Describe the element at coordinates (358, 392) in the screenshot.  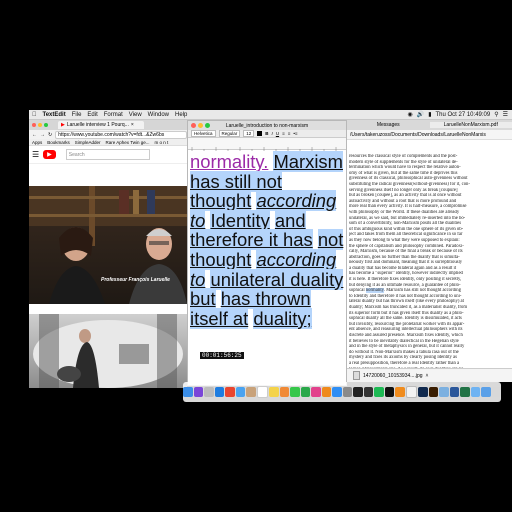
I see `logic-icon` at that location.